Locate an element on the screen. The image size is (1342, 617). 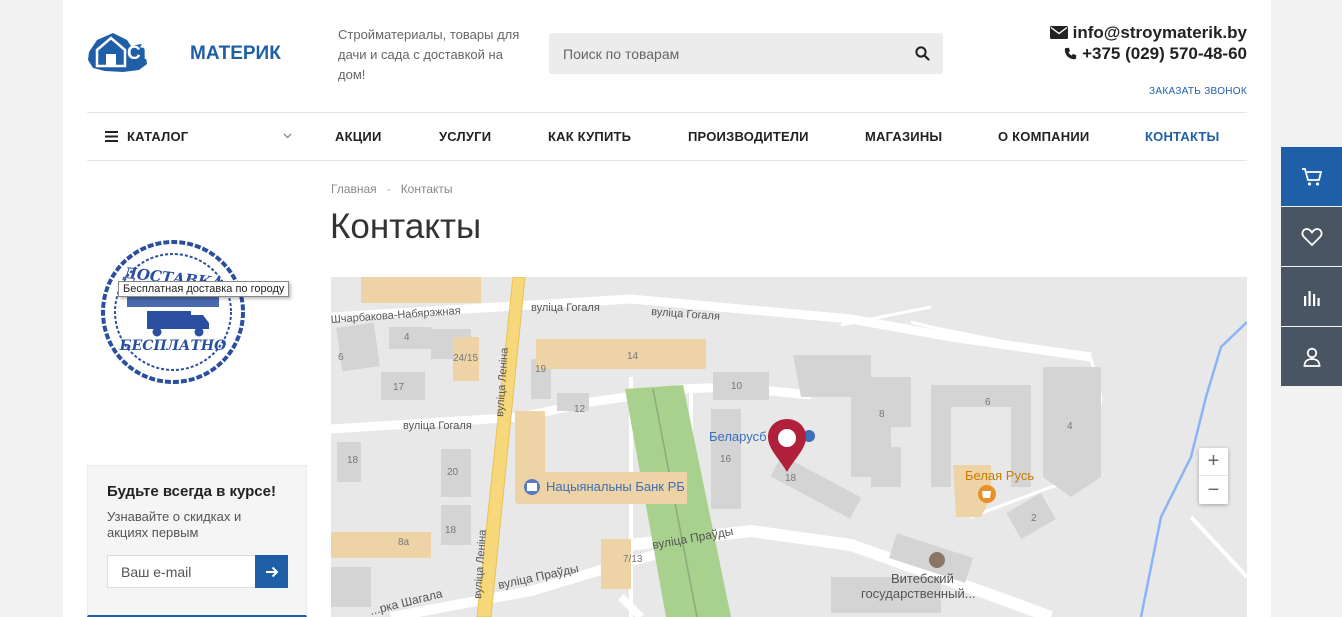
logo-text-part2: МАТЕРИК is located at coordinates (235, 53).